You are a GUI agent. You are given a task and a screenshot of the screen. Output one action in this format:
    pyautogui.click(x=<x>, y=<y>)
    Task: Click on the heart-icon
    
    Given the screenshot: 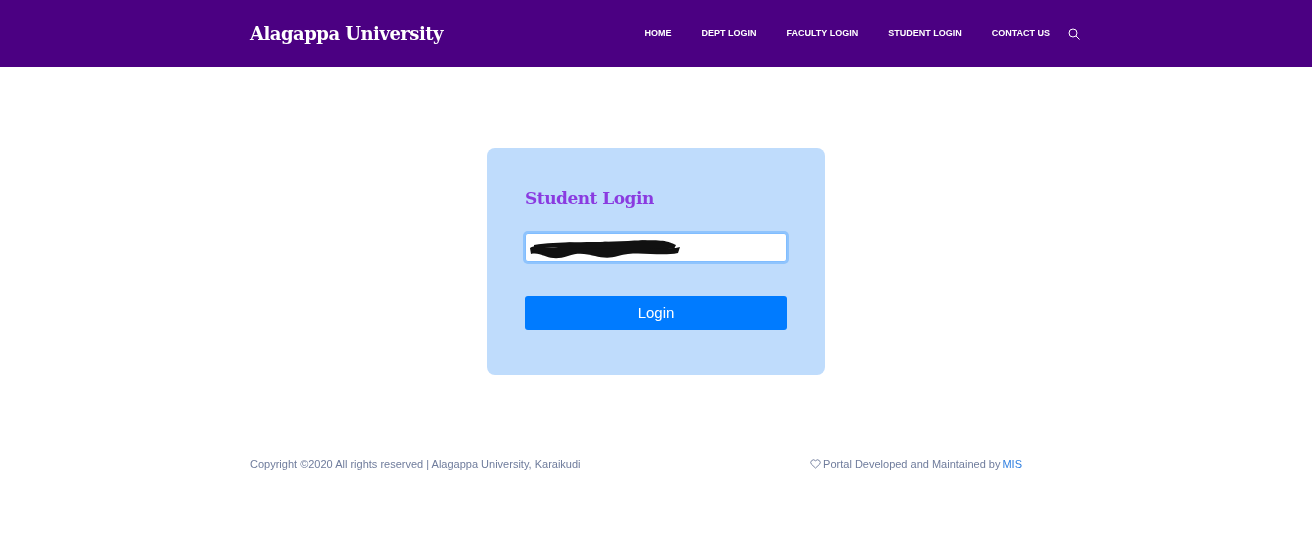 What is the action you would take?
    pyautogui.click(x=816, y=464)
    